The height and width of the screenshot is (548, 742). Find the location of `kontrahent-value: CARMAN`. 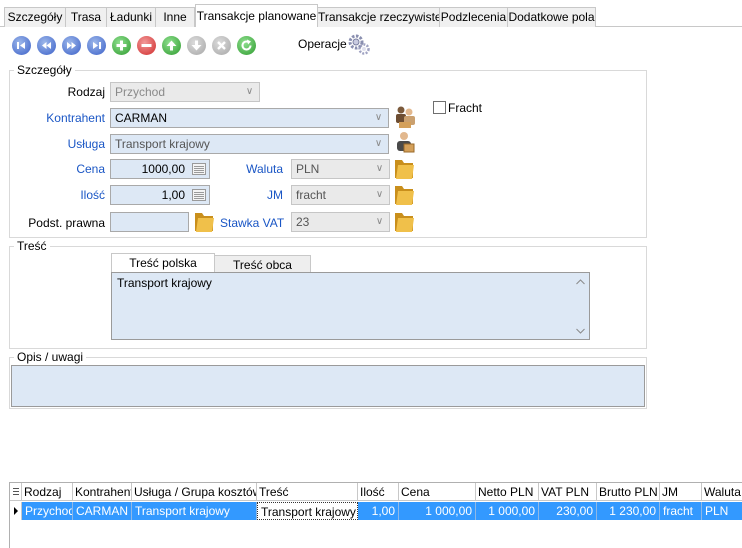

kontrahent-value: CARMAN is located at coordinates (141, 118).